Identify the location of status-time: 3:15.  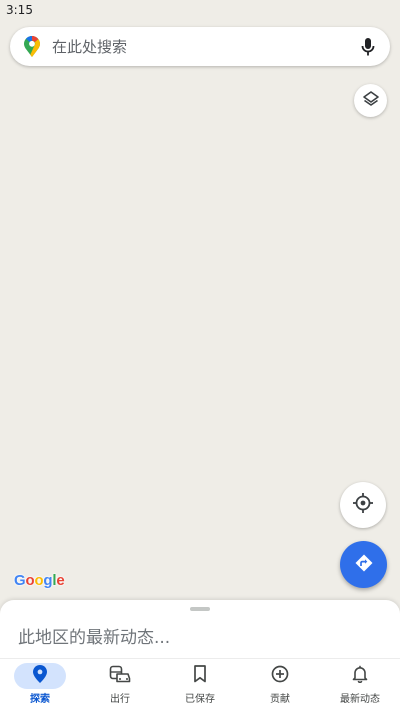
(19, 10).